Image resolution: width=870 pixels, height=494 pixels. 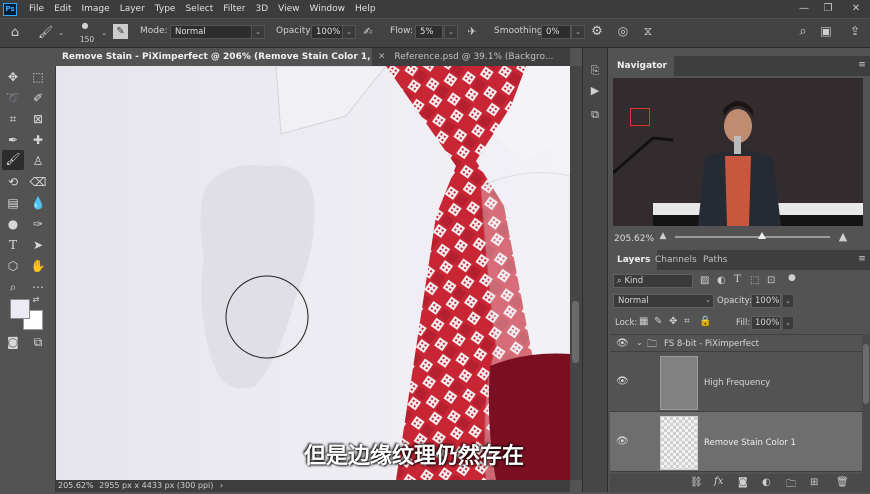 What do you see at coordinates (696, 482) in the screenshot?
I see `link-layers-icon: ⛓` at bounding box center [696, 482].